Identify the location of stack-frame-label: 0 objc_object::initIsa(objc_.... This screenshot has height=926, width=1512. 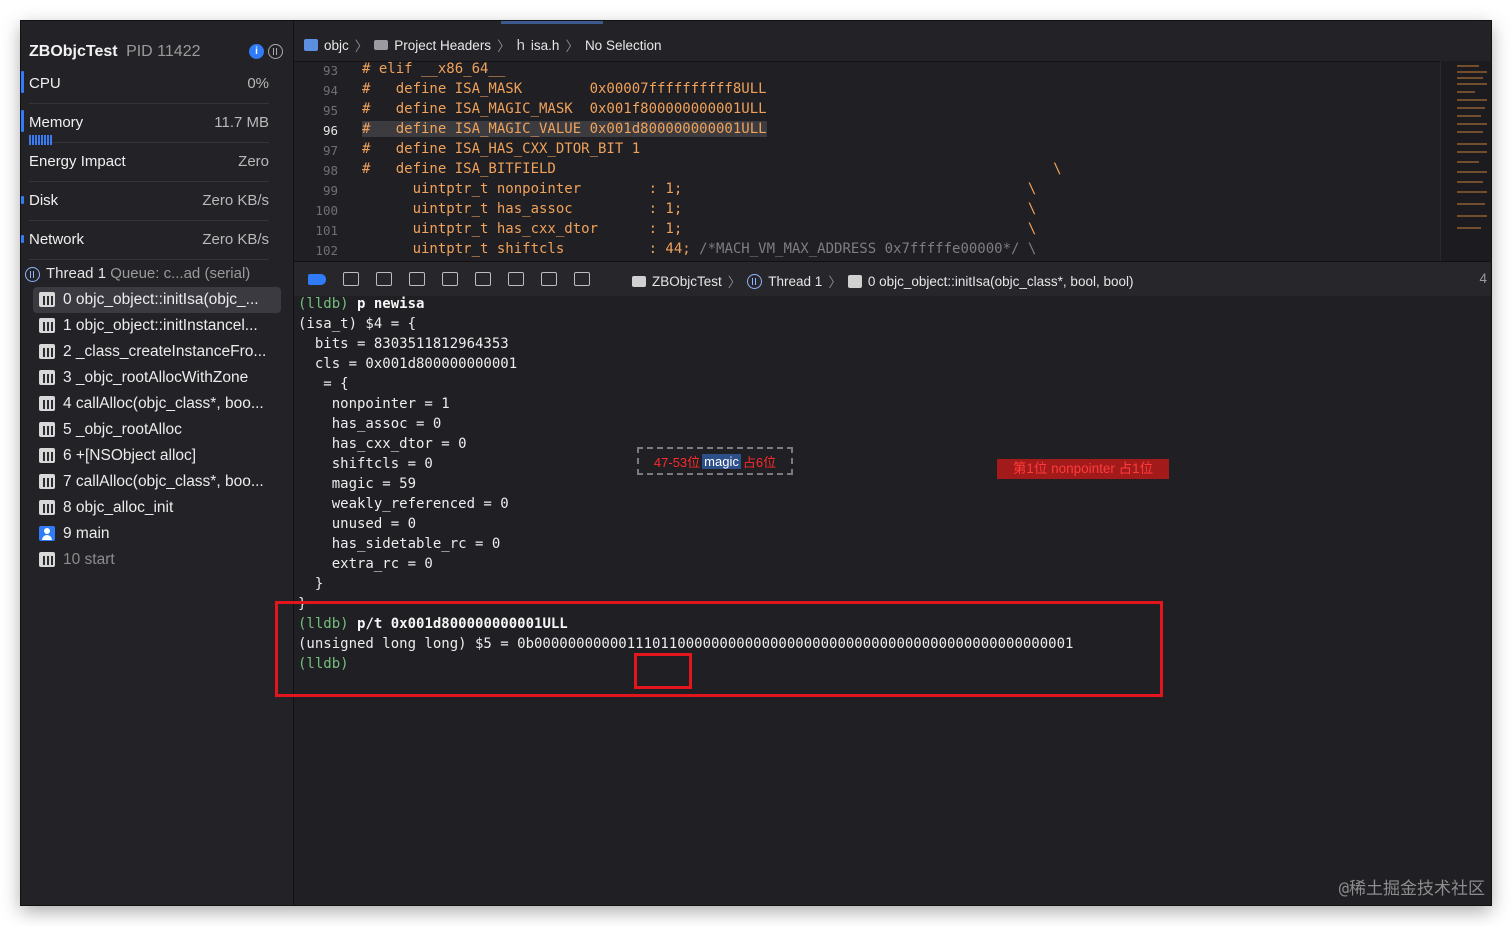
(161, 299).